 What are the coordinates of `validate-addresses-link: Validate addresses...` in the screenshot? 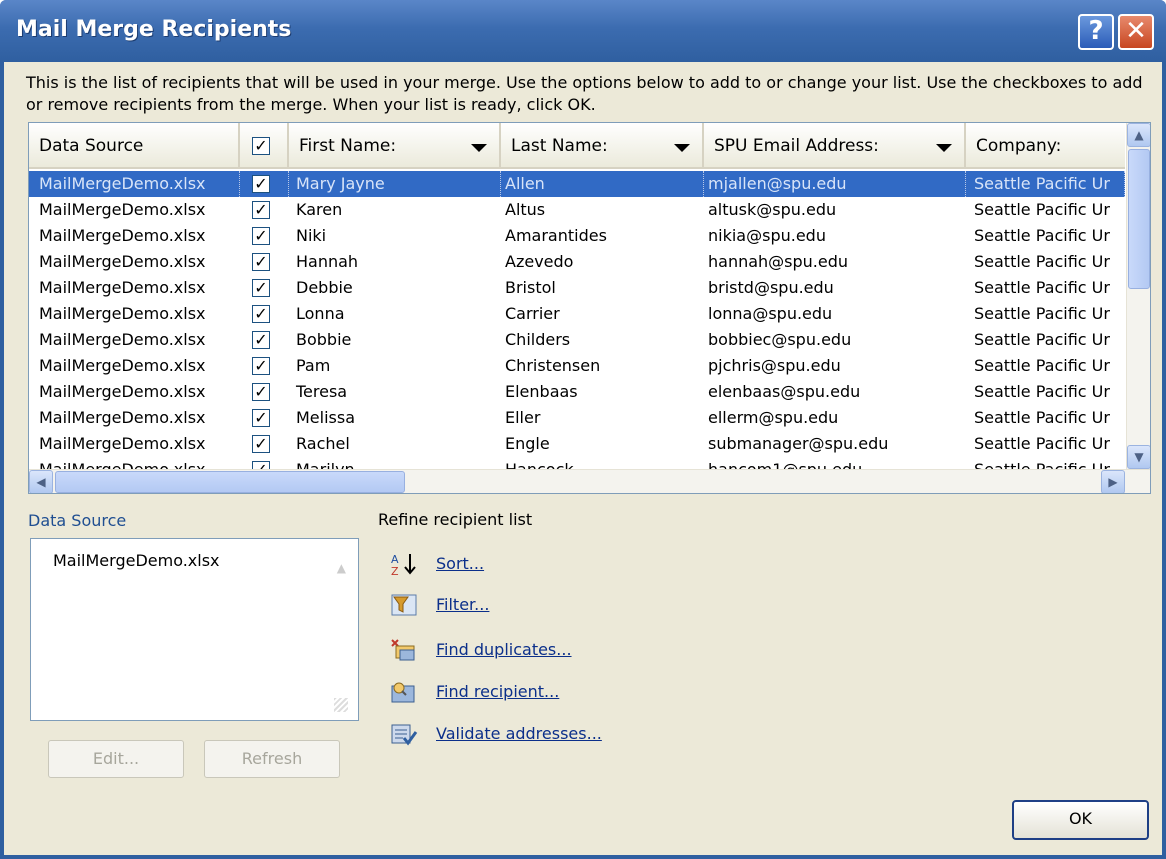 It's located at (519, 733).